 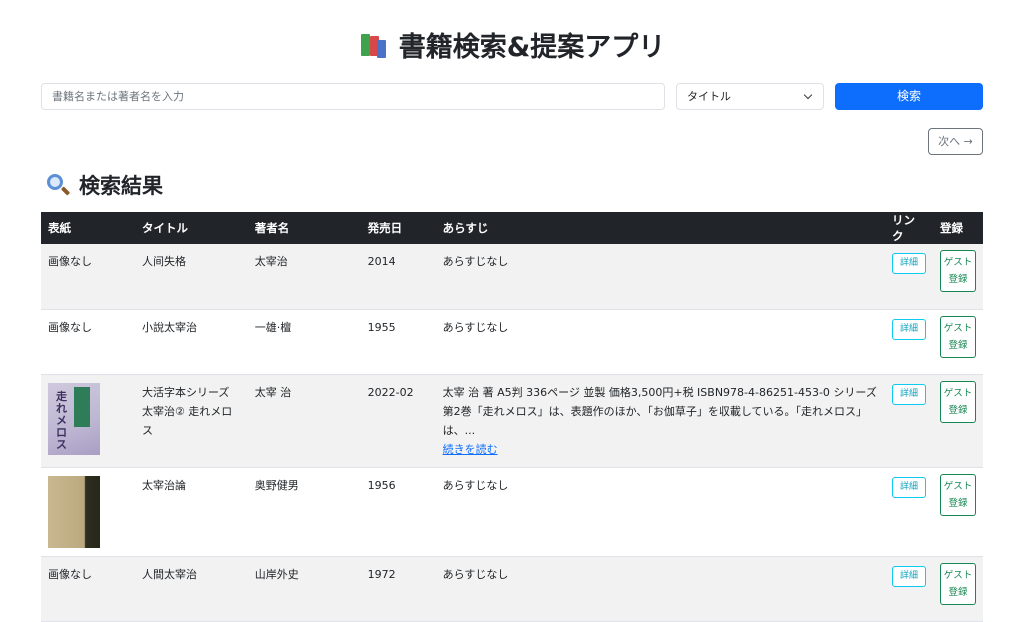 What do you see at coordinates (74, 511) in the screenshot?
I see `book-cover-image` at bounding box center [74, 511].